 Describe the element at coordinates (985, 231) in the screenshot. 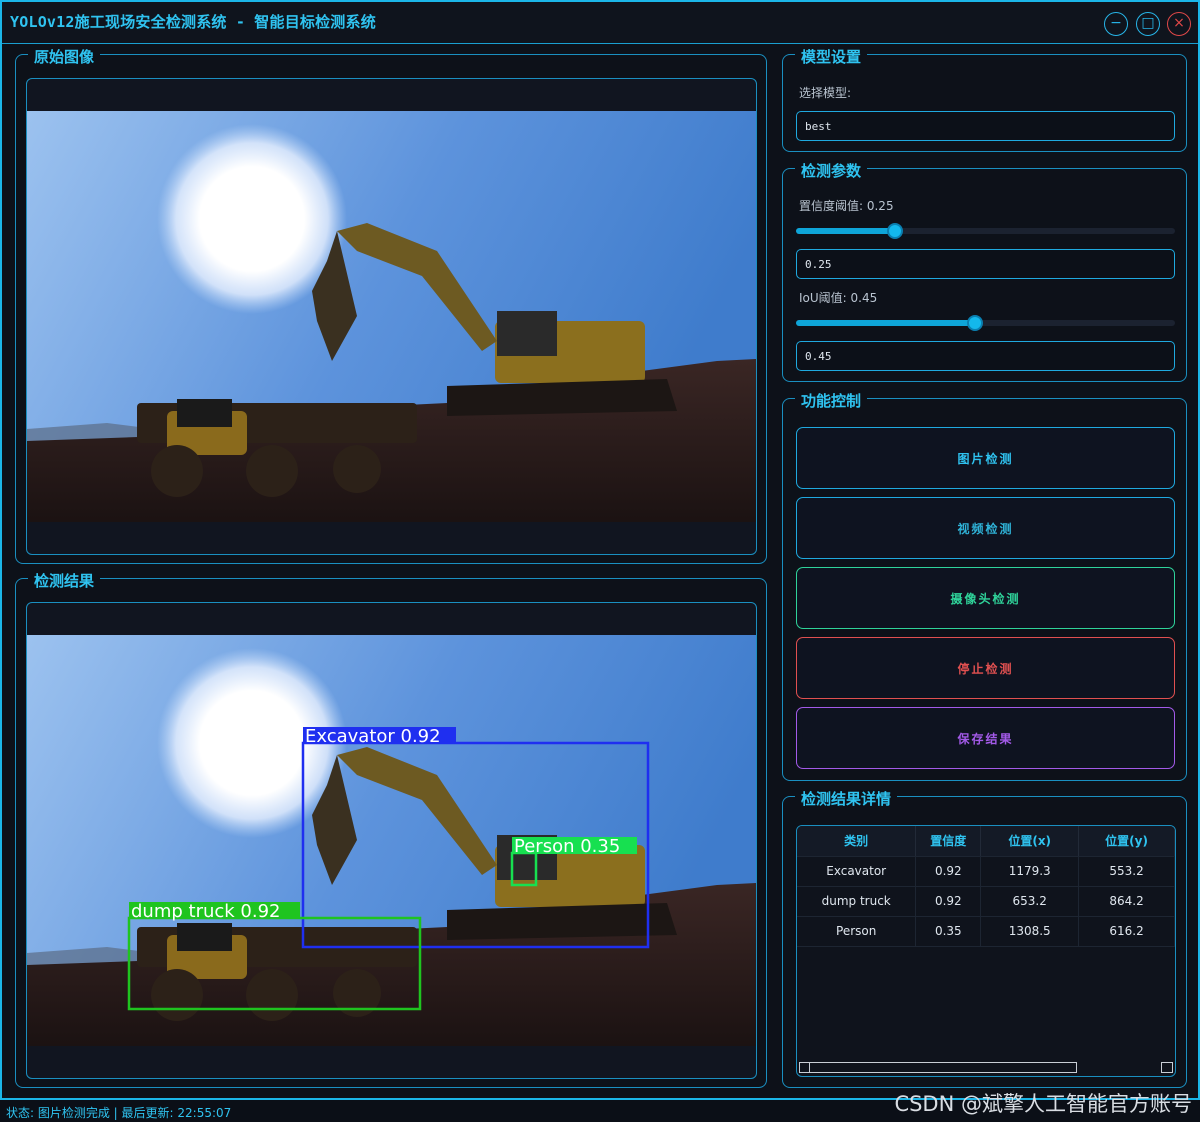

I see `conf-slider` at that location.